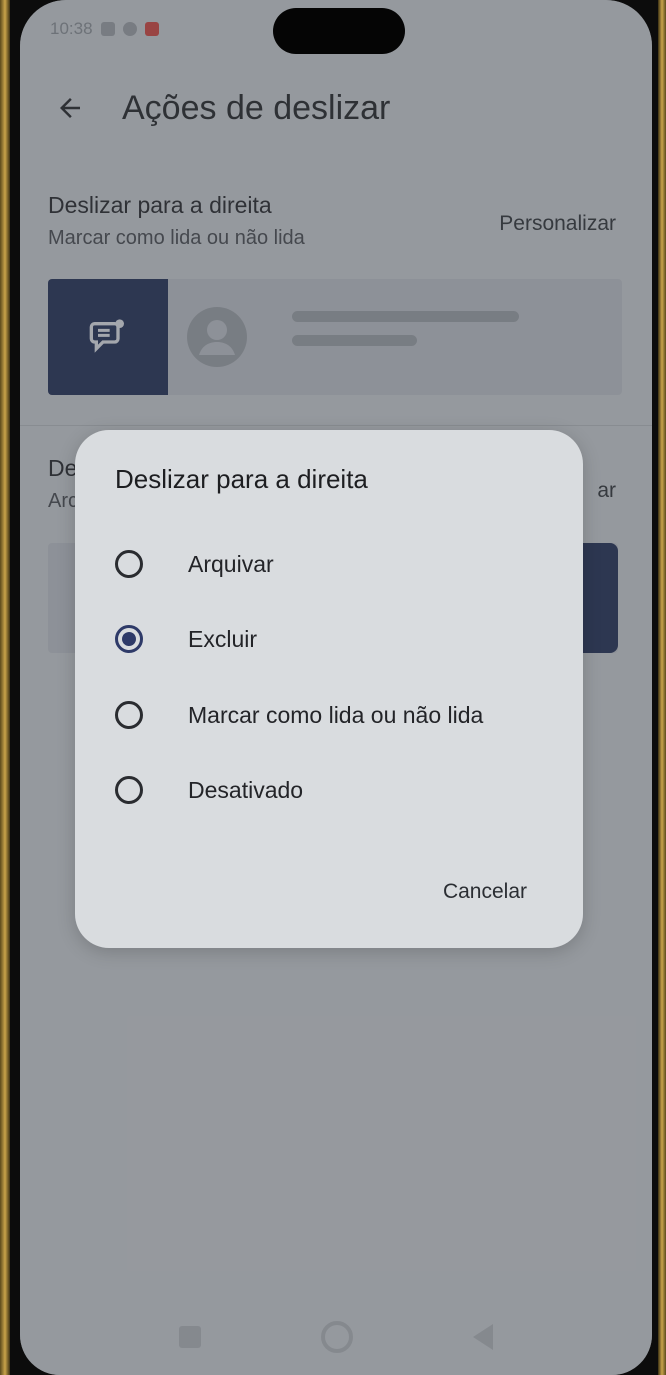 This screenshot has height=1375, width=666. I want to click on option-label: Marcar como lida ou não lida, so click(336, 714).